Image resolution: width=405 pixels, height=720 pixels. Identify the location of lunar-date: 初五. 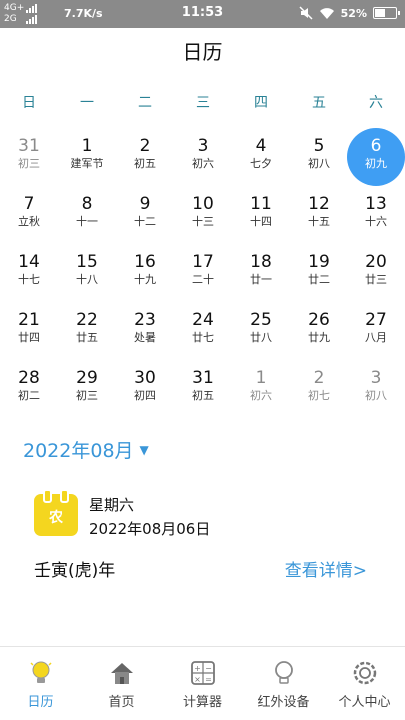
(145, 163).